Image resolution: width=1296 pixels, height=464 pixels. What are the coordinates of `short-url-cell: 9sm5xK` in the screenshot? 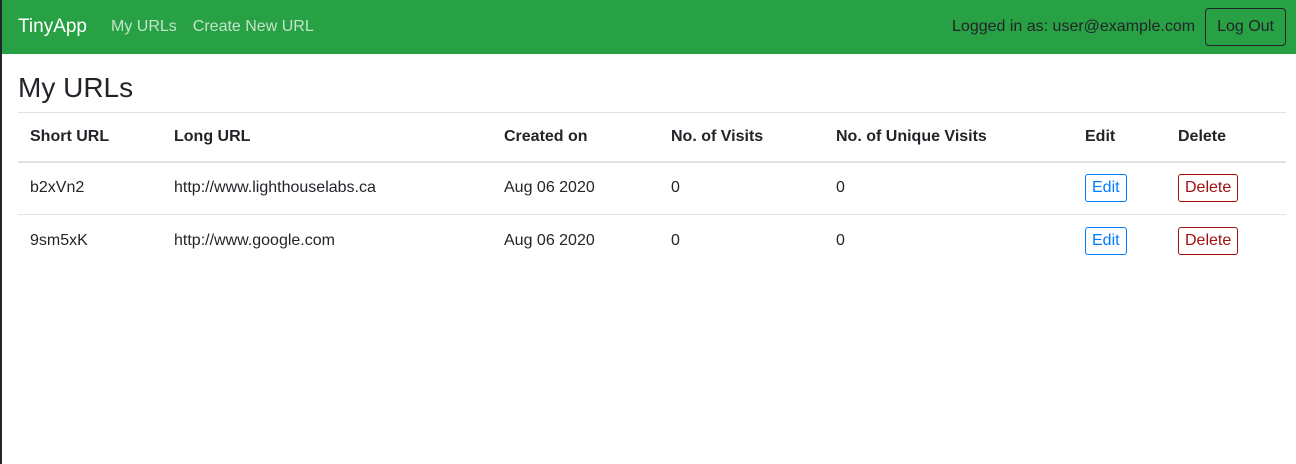 It's located at (59, 241).